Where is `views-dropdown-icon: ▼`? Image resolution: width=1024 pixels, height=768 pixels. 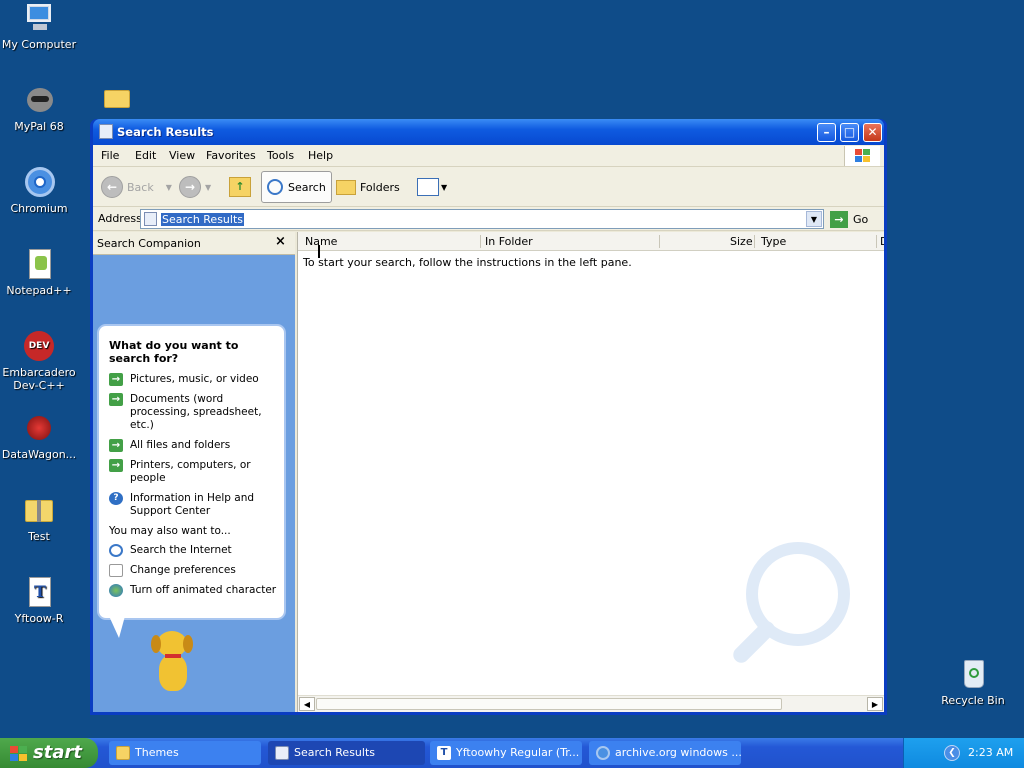 views-dropdown-icon: ▼ is located at coordinates (444, 187).